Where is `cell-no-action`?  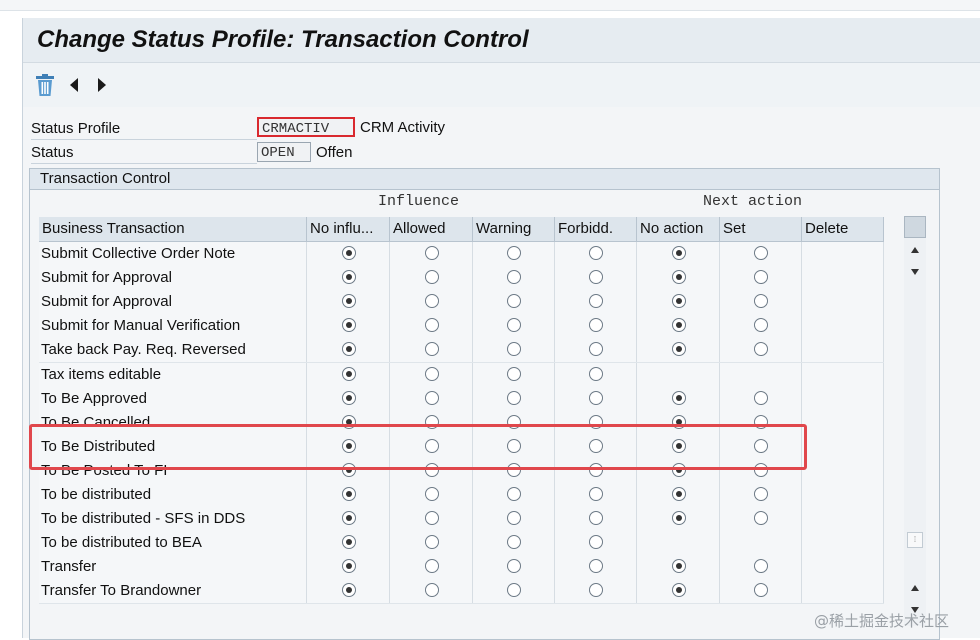 cell-no-action is located at coordinates (678, 302).